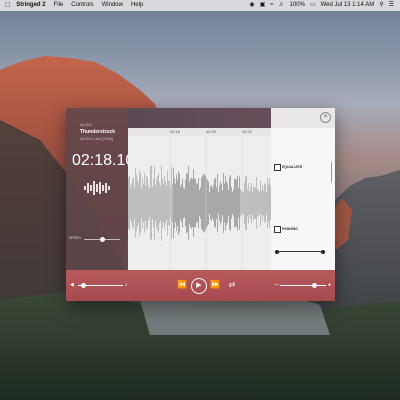  What do you see at coordinates (271, 5) in the screenshot?
I see `wifi-icon: ≈` at bounding box center [271, 5].